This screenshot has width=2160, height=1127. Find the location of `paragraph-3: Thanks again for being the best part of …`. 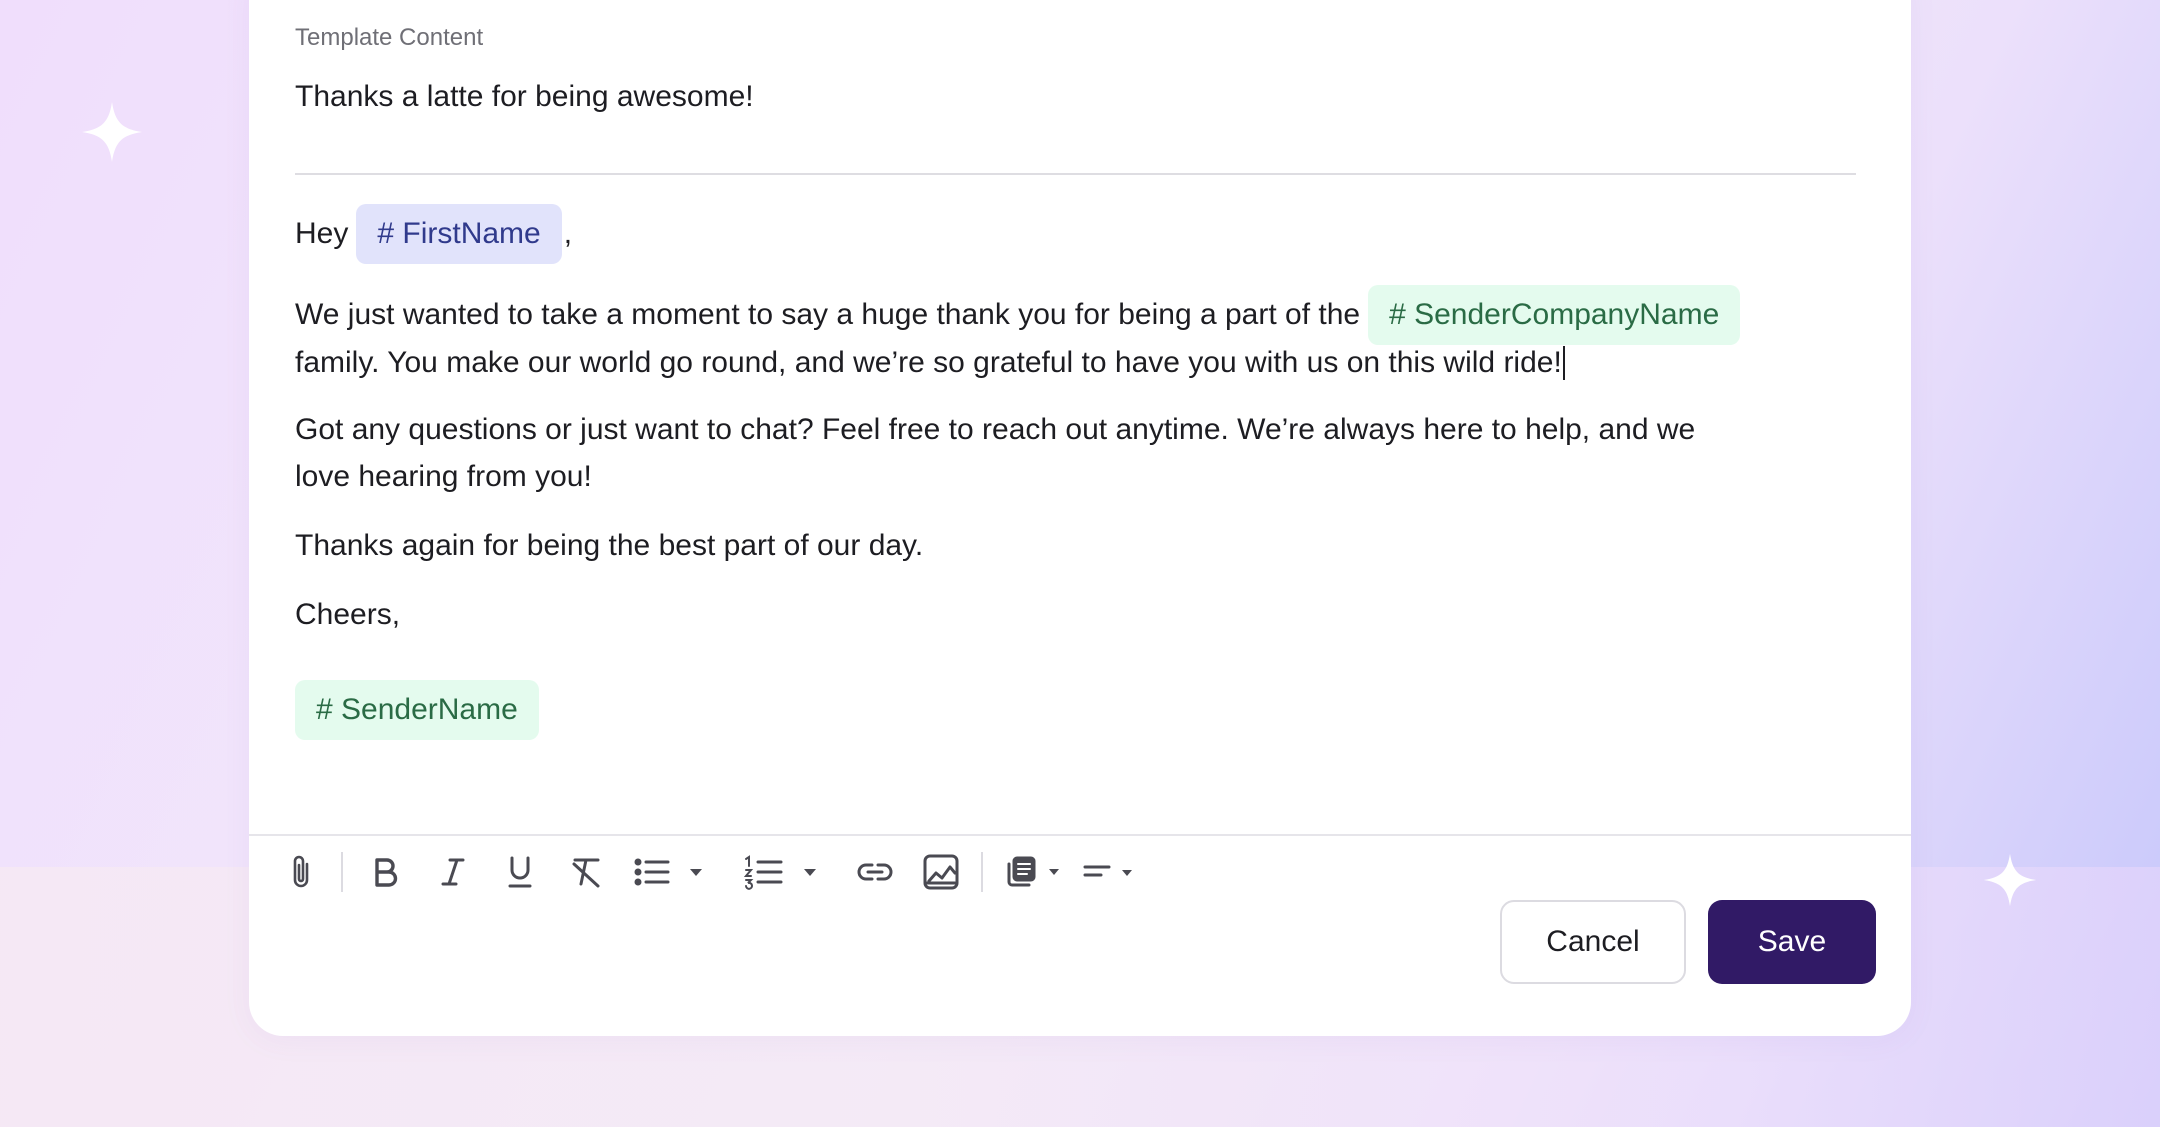

paragraph-3: Thanks again for being the best part of … is located at coordinates (609, 546).